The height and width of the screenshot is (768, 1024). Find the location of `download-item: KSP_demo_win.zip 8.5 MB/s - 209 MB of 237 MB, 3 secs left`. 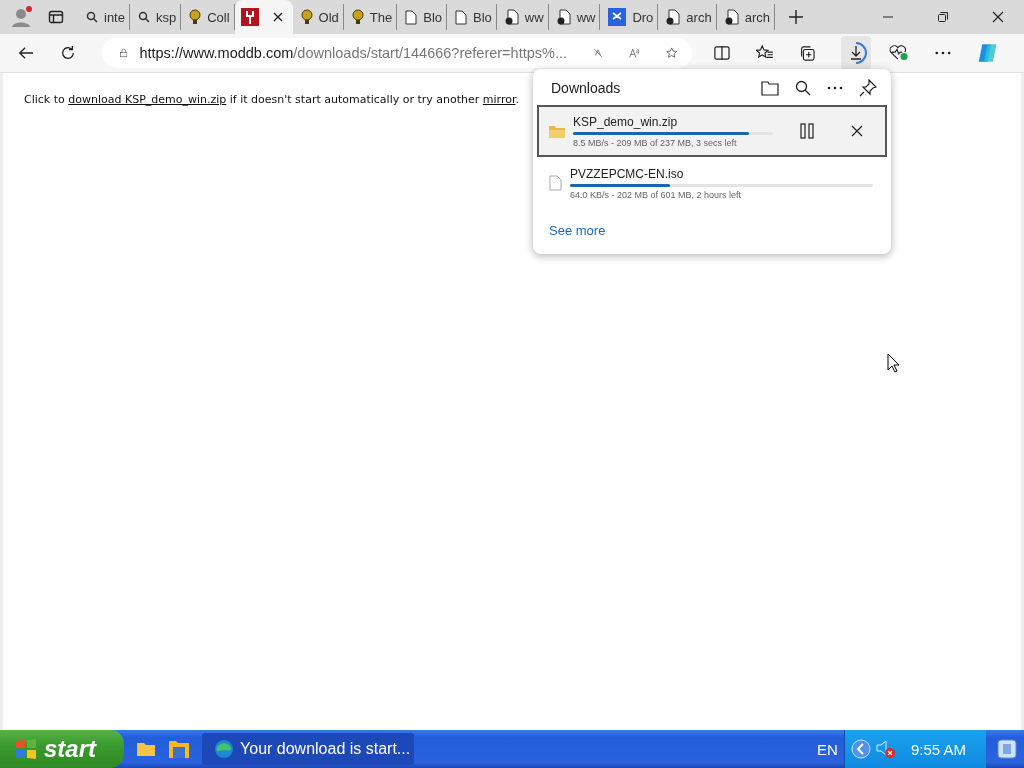

download-item: KSP_demo_win.zip 8.5 MB/s - 209 MB of 237 MB, 3 secs left is located at coordinates (712, 131).